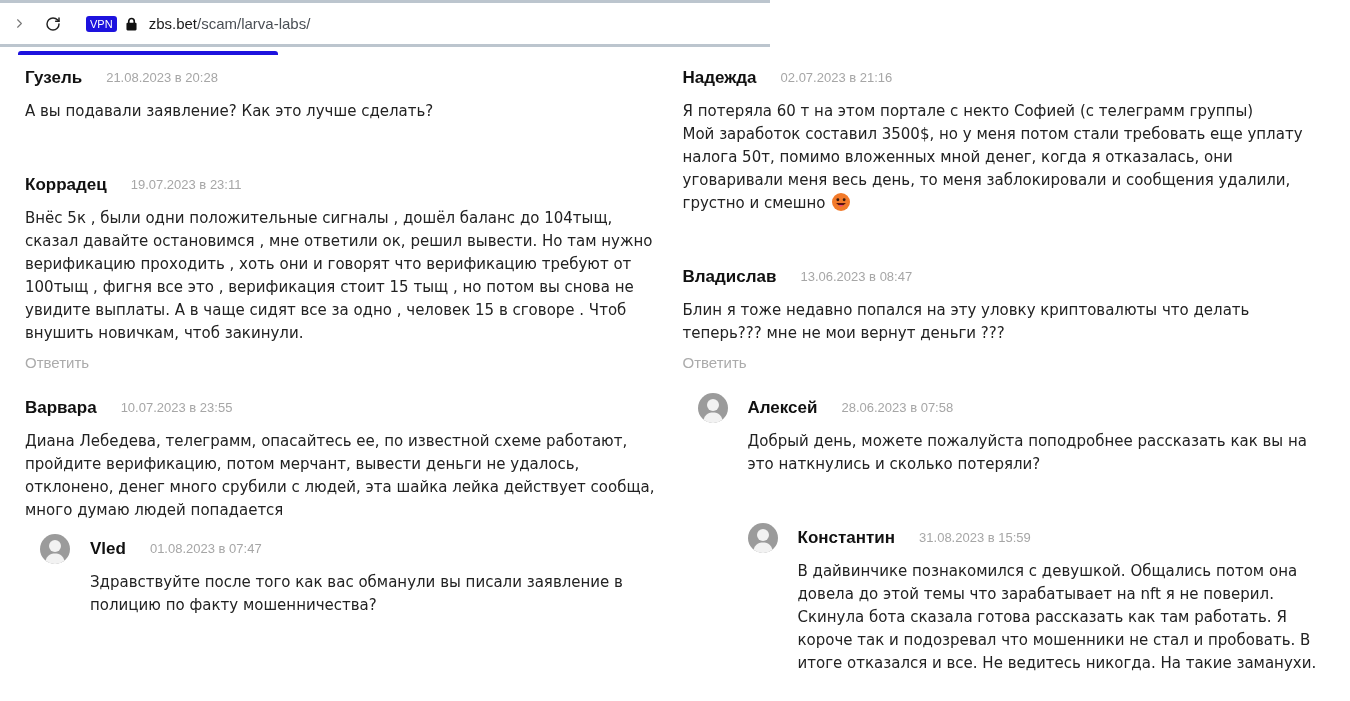 The height and width of the screenshot is (701, 1350). I want to click on comment-author: Надежда, so click(719, 78).